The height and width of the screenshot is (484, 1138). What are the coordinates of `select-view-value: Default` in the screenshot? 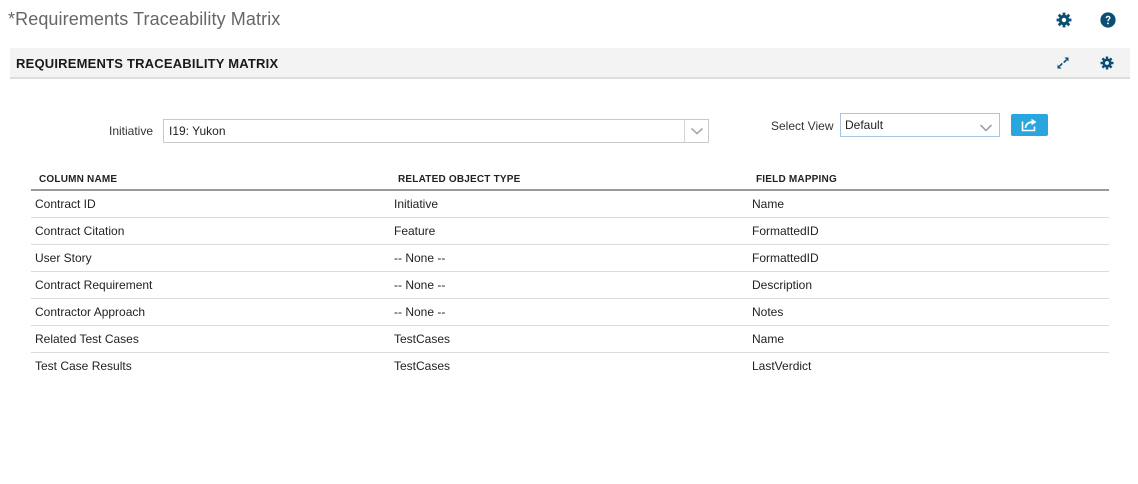 It's located at (864, 125).